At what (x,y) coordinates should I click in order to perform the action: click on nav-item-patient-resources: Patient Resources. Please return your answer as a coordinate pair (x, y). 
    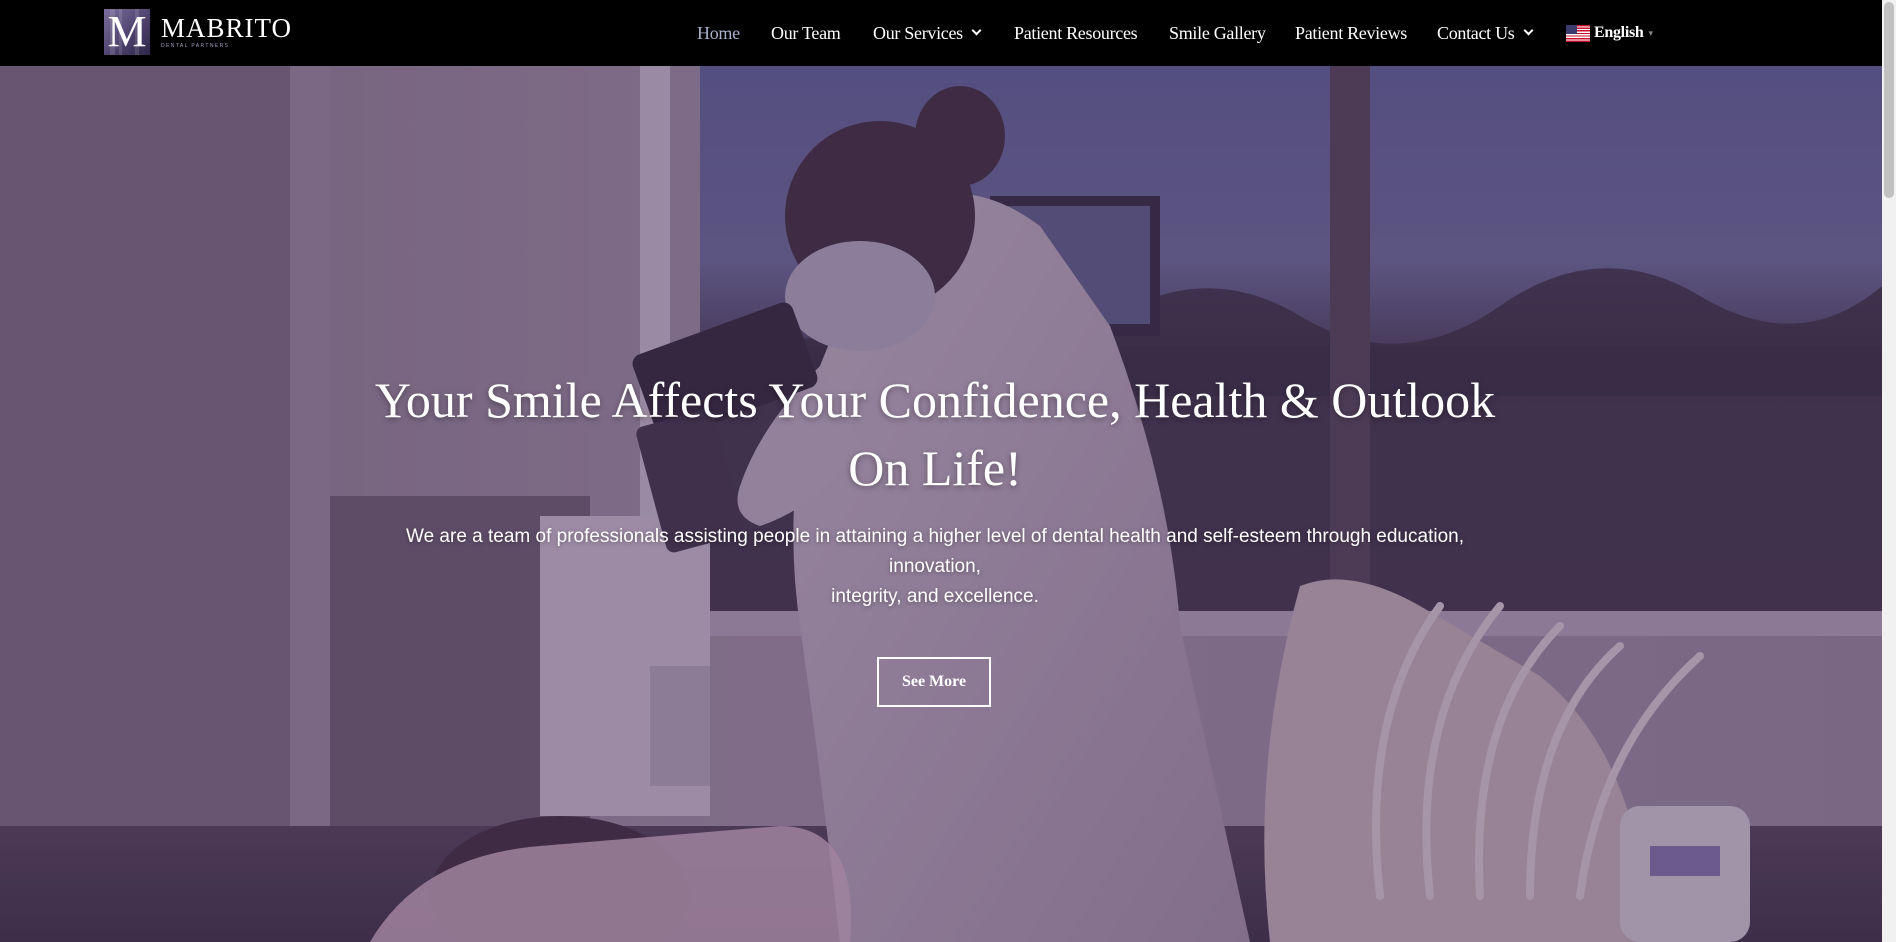
    Looking at the image, I should click on (1076, 33).